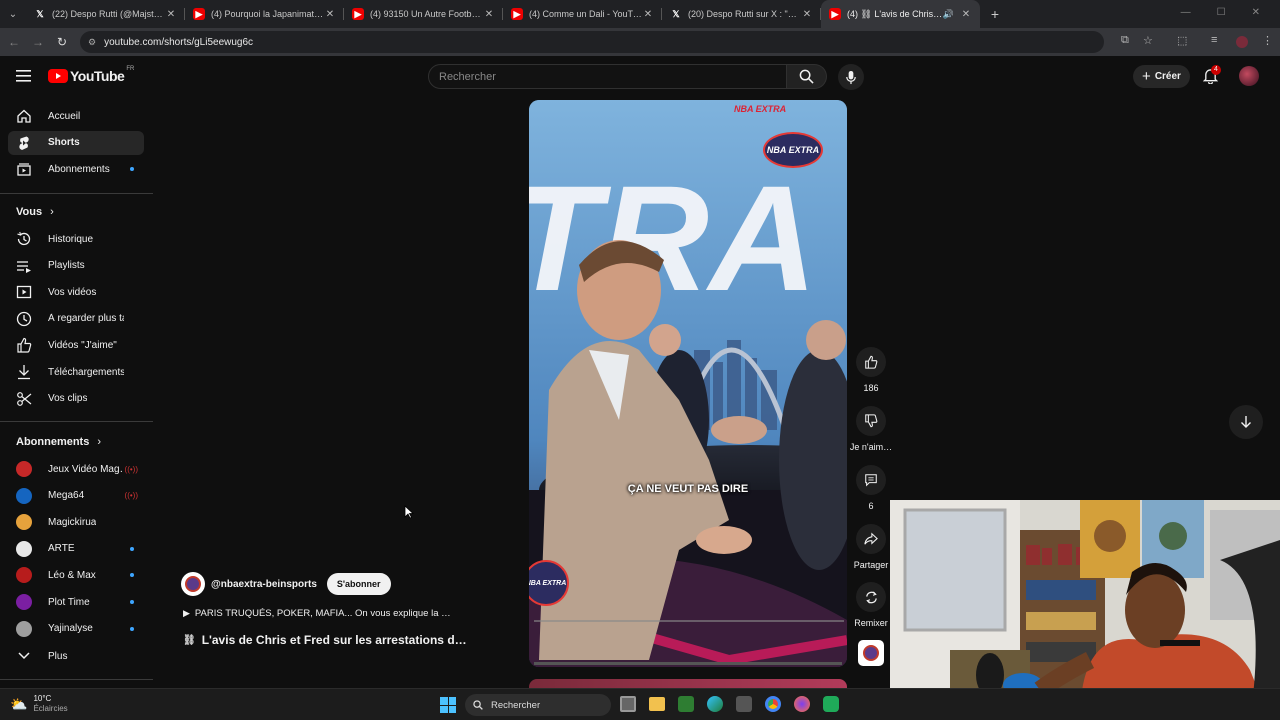 This screenshot has height=720, width=1280. I want to click on windows-taskbar: ⛅ 10°C Éclaircies Rechercher, so click(640, 704).